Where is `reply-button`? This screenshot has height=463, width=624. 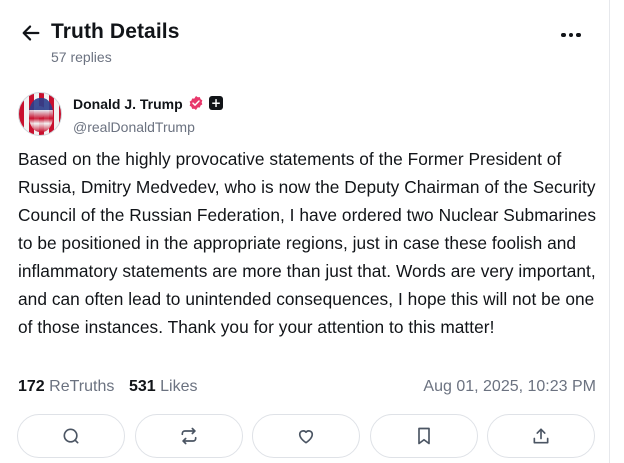 reply-button is located at coordinates (71, 436).